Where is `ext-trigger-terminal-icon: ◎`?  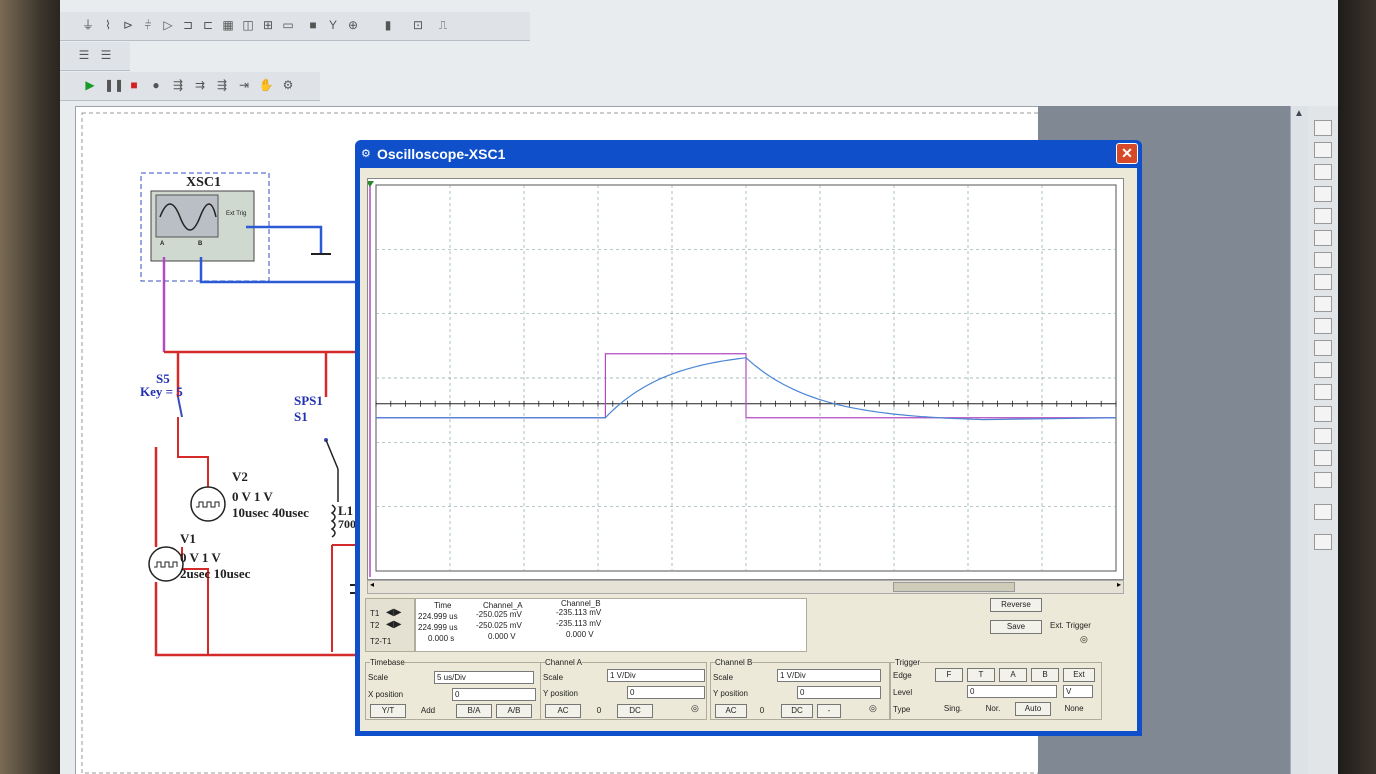 ext-trigger-terminal-icon: ◎ is located at coordinates (1084, 639).